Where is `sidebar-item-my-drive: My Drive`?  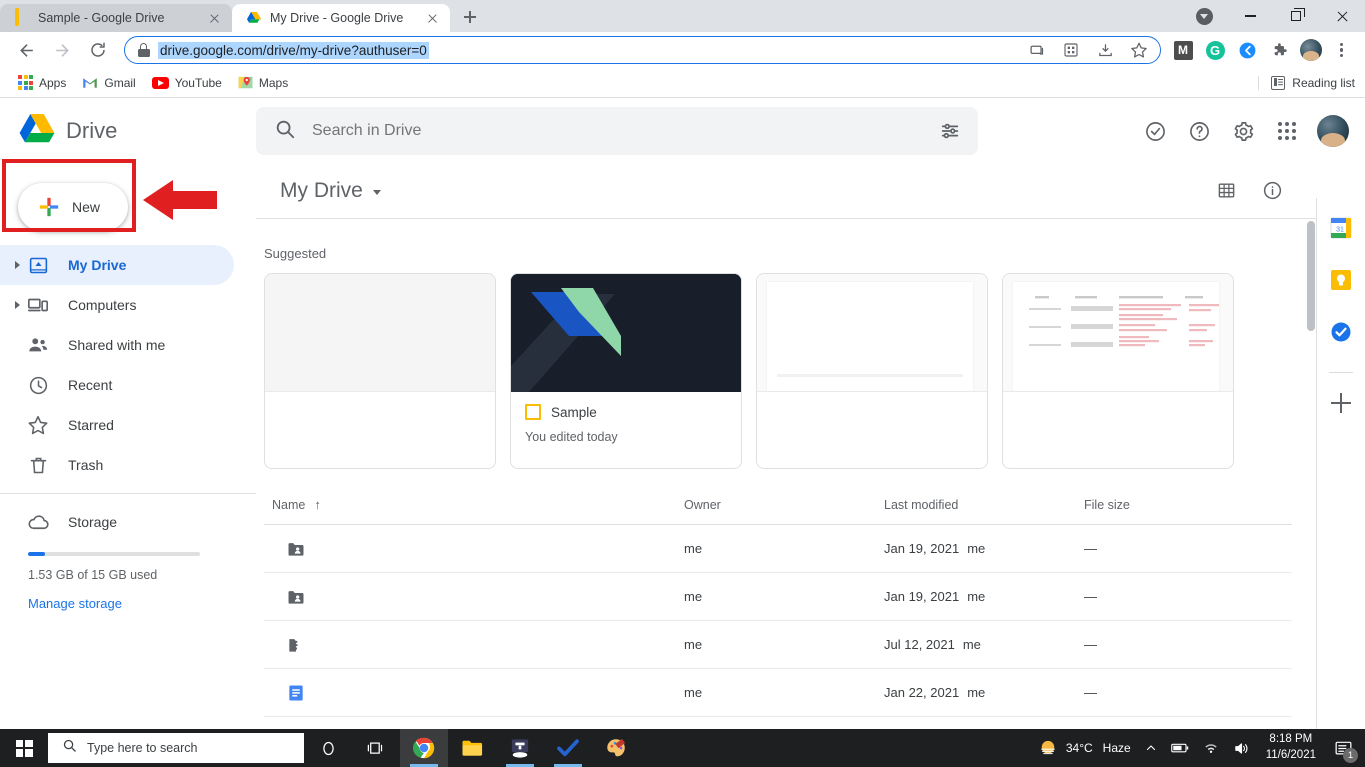
sidebar-item-my-drive: My Drive is located at coordinates (117, 265).